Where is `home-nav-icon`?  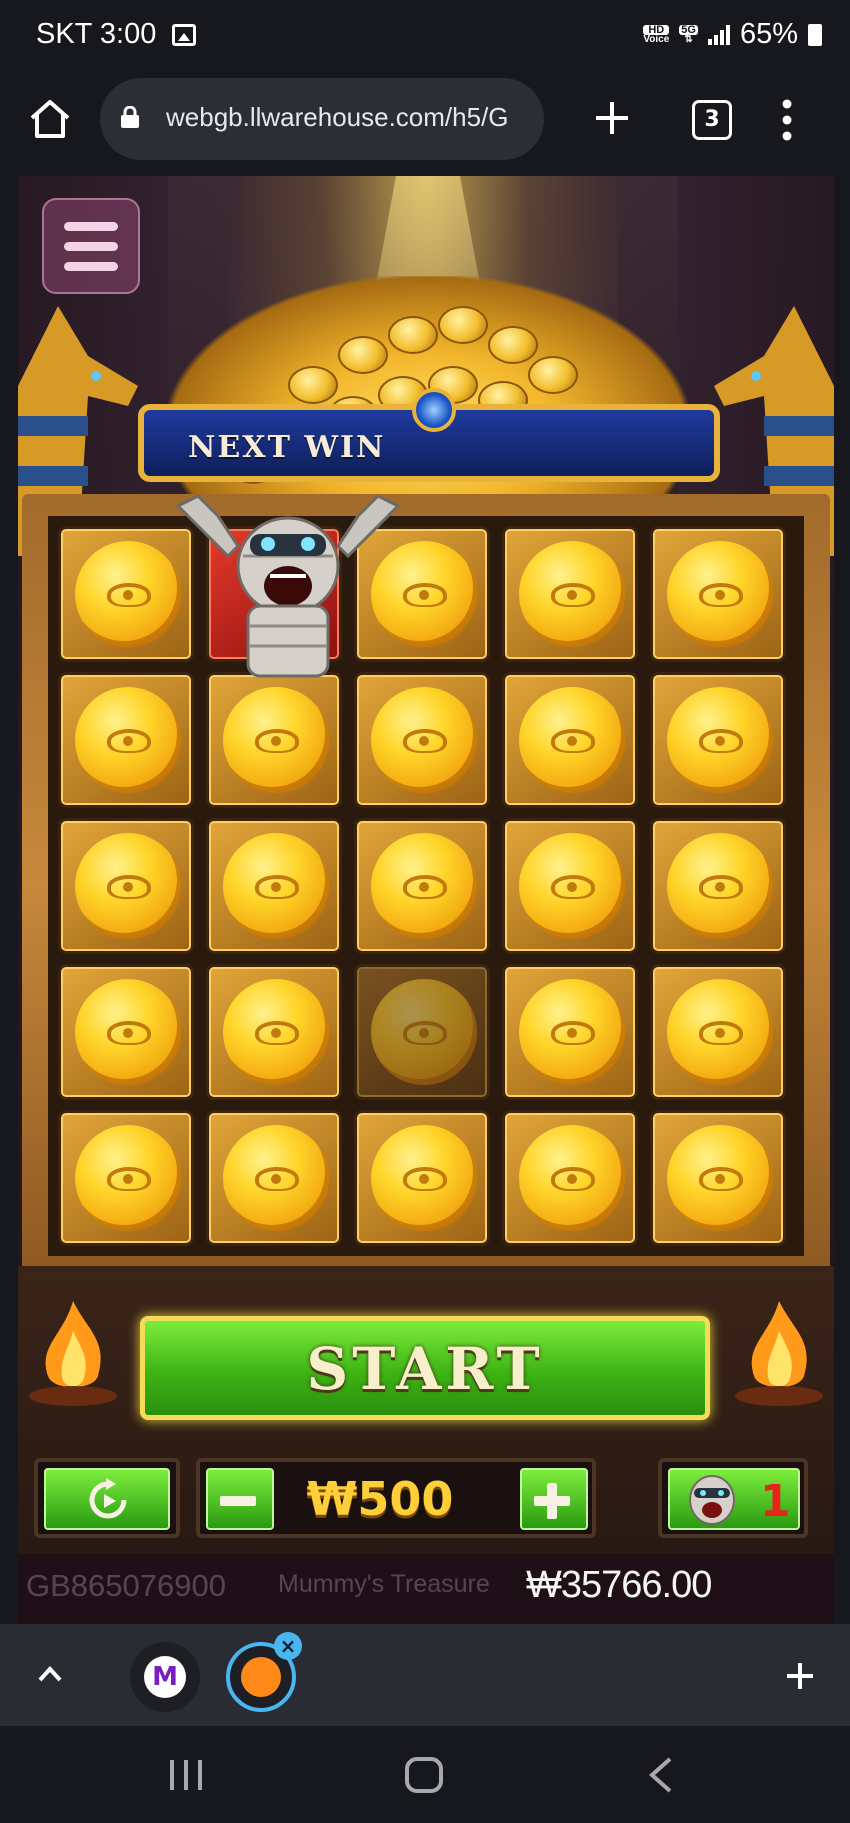 home-nav-icon is located at coordinates (424, 1775).